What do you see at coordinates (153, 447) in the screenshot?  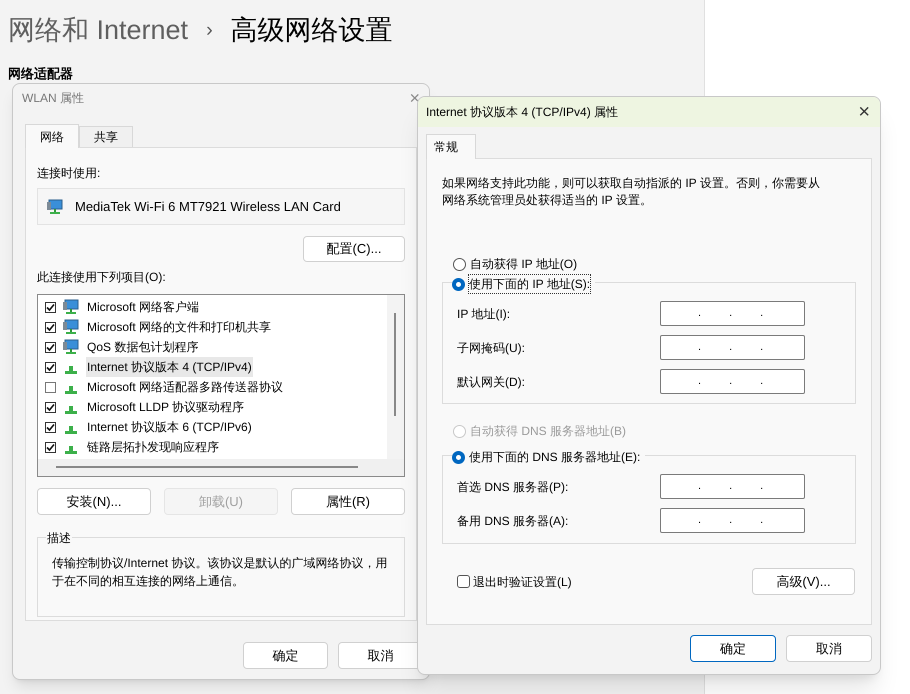 I see `list-item: 链路层拓扑发现响应程序` at bounding box center [153, 447].